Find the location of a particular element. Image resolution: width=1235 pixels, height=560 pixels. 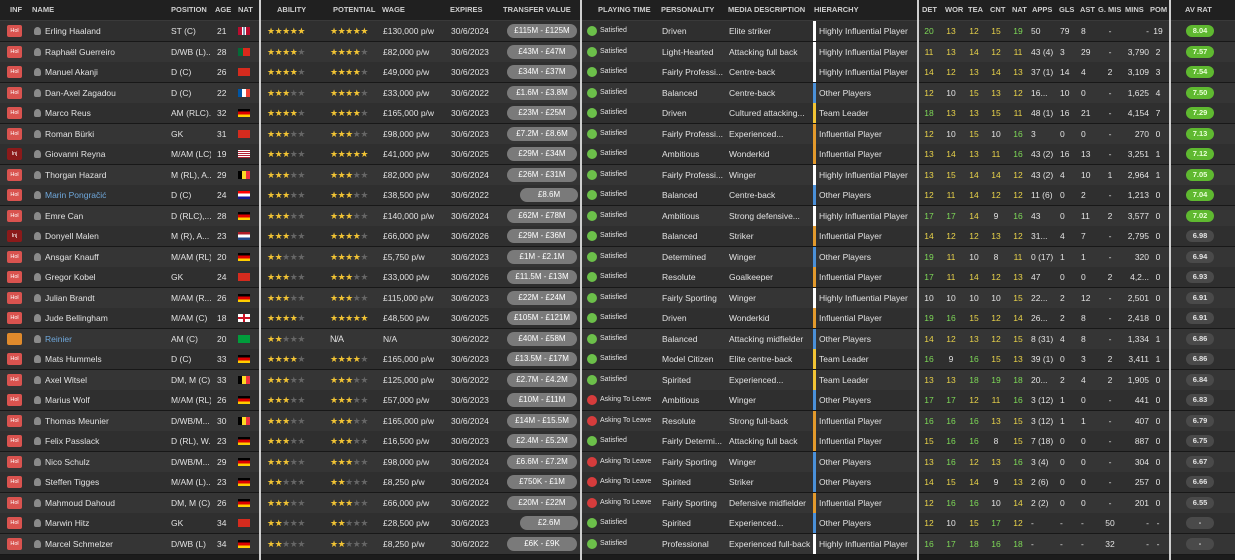

player-name: Raphaël Guerreiro is located at coordinates (104, 52).